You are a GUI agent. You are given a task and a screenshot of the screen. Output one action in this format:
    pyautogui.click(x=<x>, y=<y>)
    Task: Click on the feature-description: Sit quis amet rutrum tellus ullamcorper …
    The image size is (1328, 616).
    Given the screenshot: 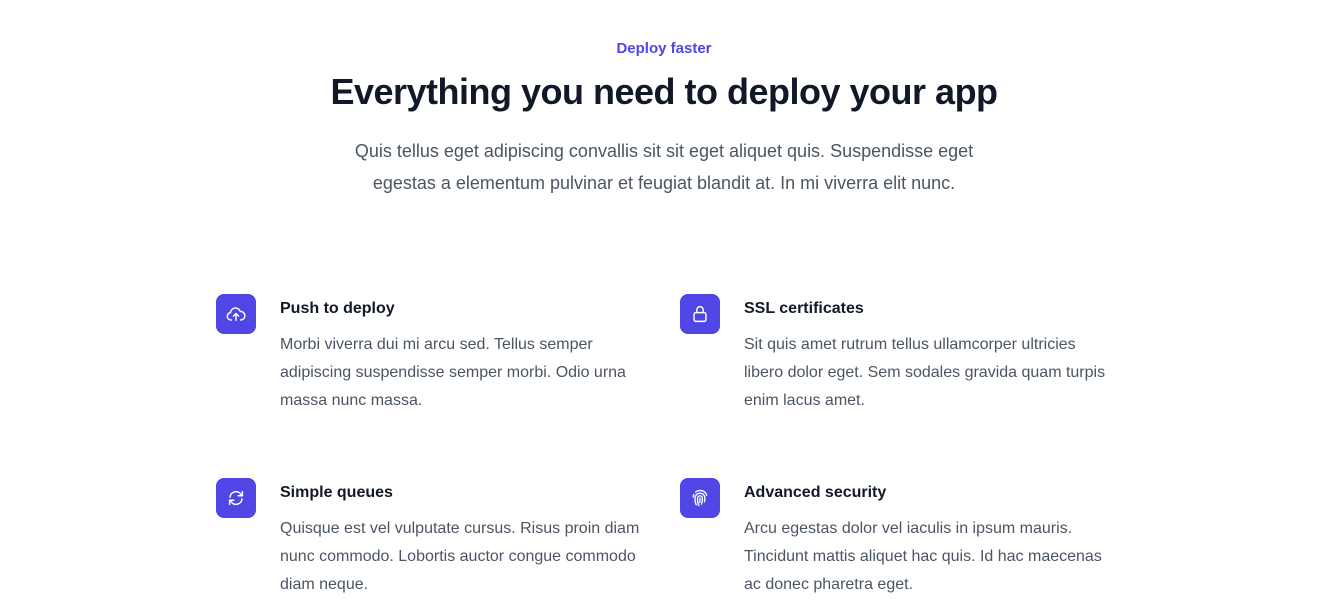 What is the action you would take?
    pyautogui.click(x=925, y=372)
    